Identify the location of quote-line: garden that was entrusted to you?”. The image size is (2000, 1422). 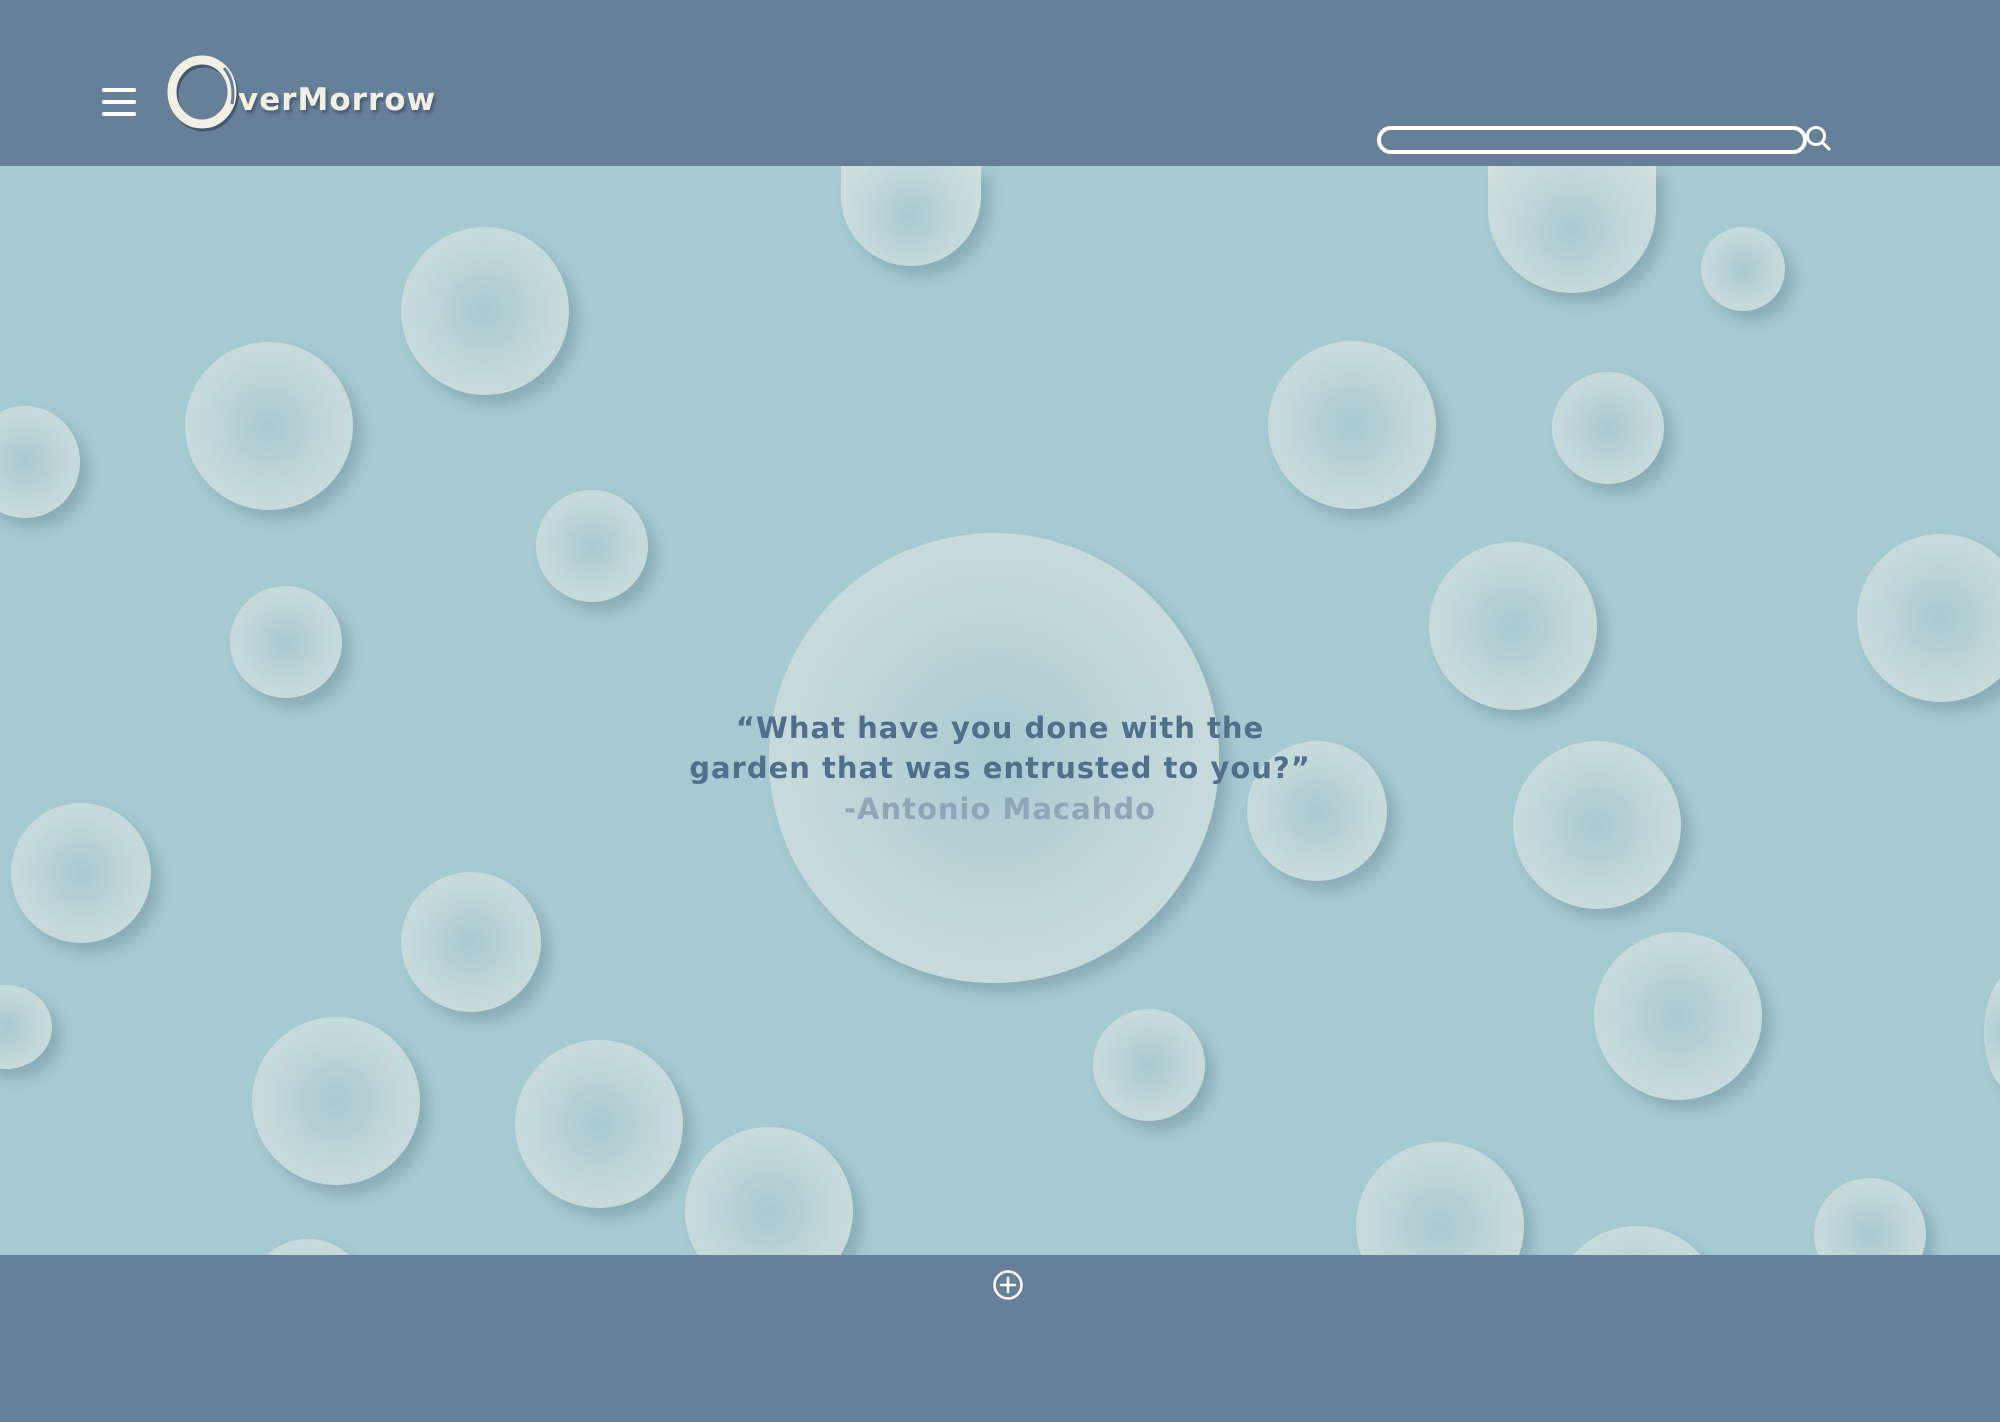
(1000, 768).